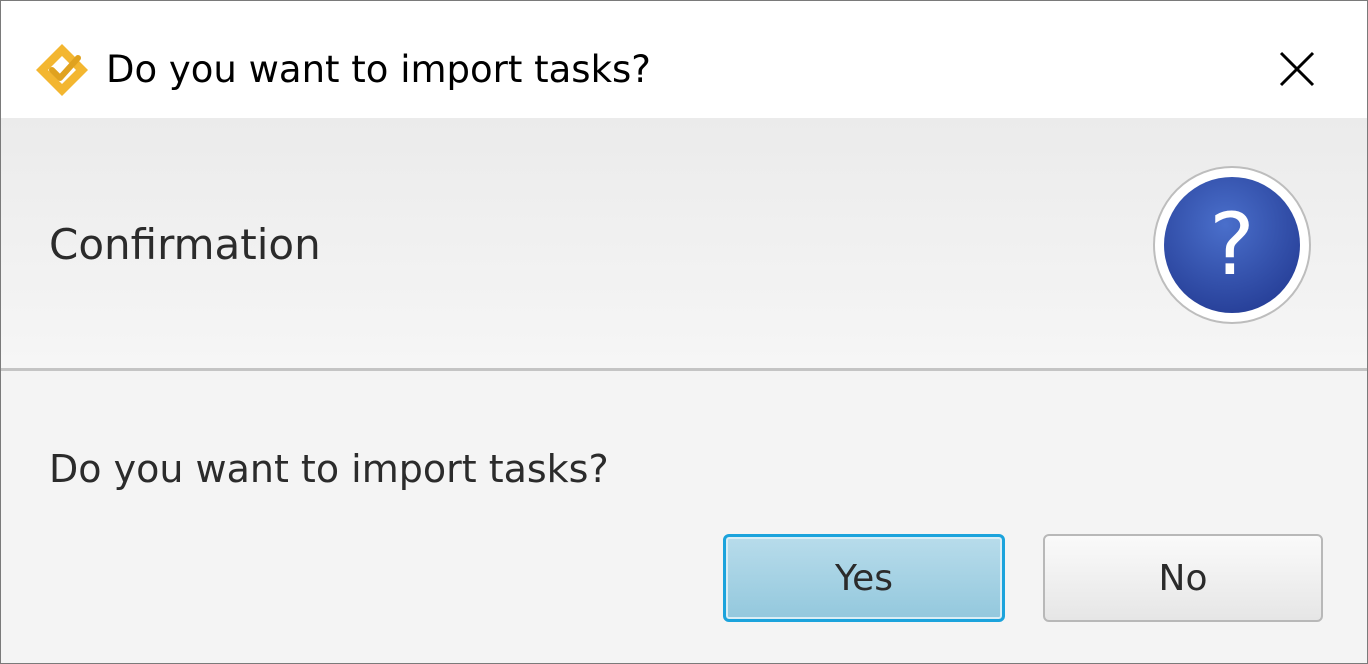  Describe the element at coordinates (329, 469) in the screenshot. I see `confirmation-message: Do you want to import tasks?` at that location.